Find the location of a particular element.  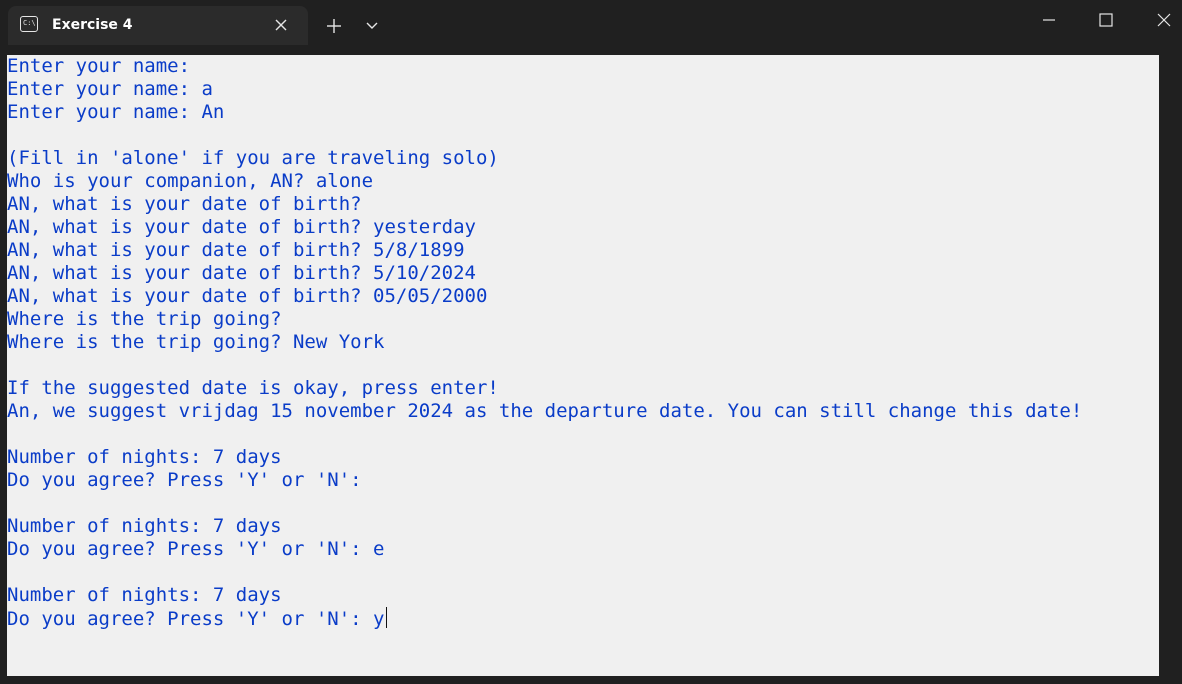

tab-exercise-4: C:\ Exercise 4 is located at coordinates (158, 25).